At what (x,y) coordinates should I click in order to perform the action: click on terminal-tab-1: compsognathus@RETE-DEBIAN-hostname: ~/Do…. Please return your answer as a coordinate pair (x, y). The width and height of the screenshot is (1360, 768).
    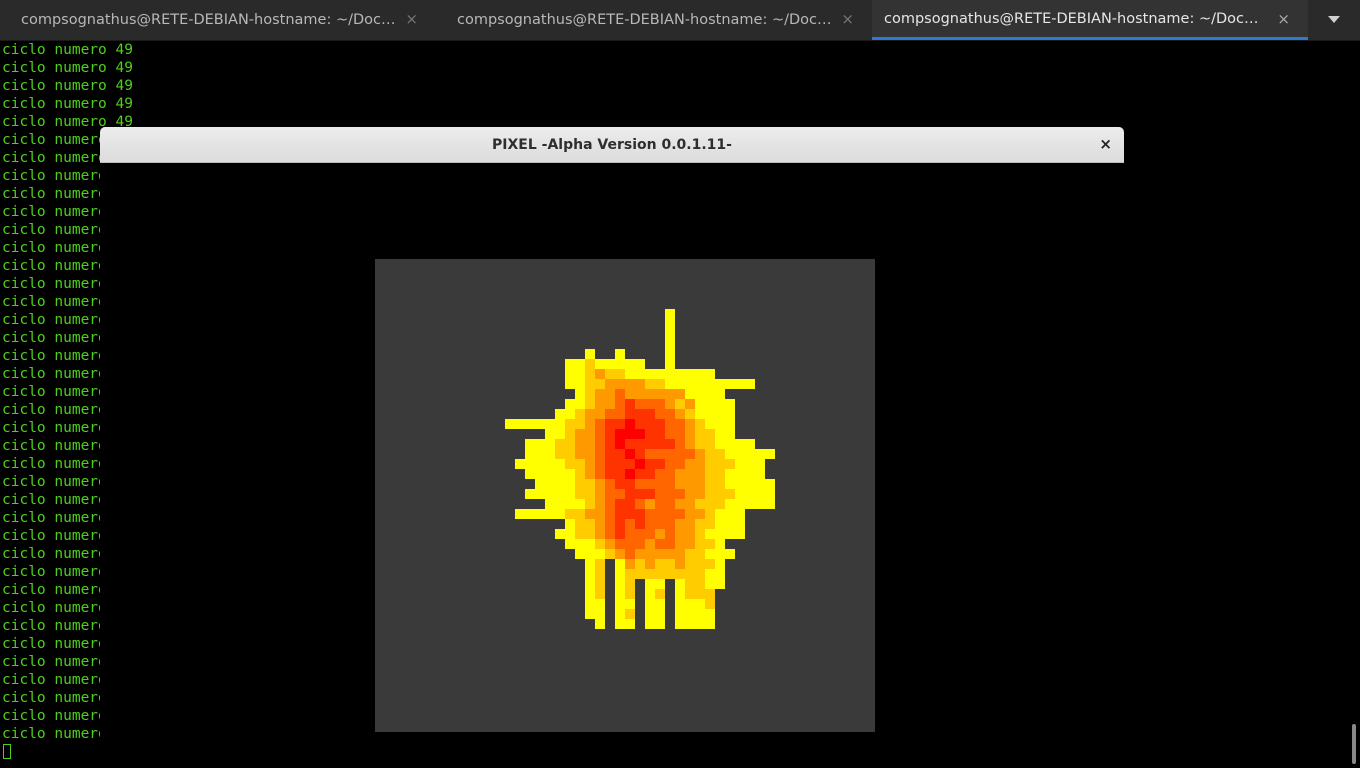
    Looking at the image, I should click on (218, 20).